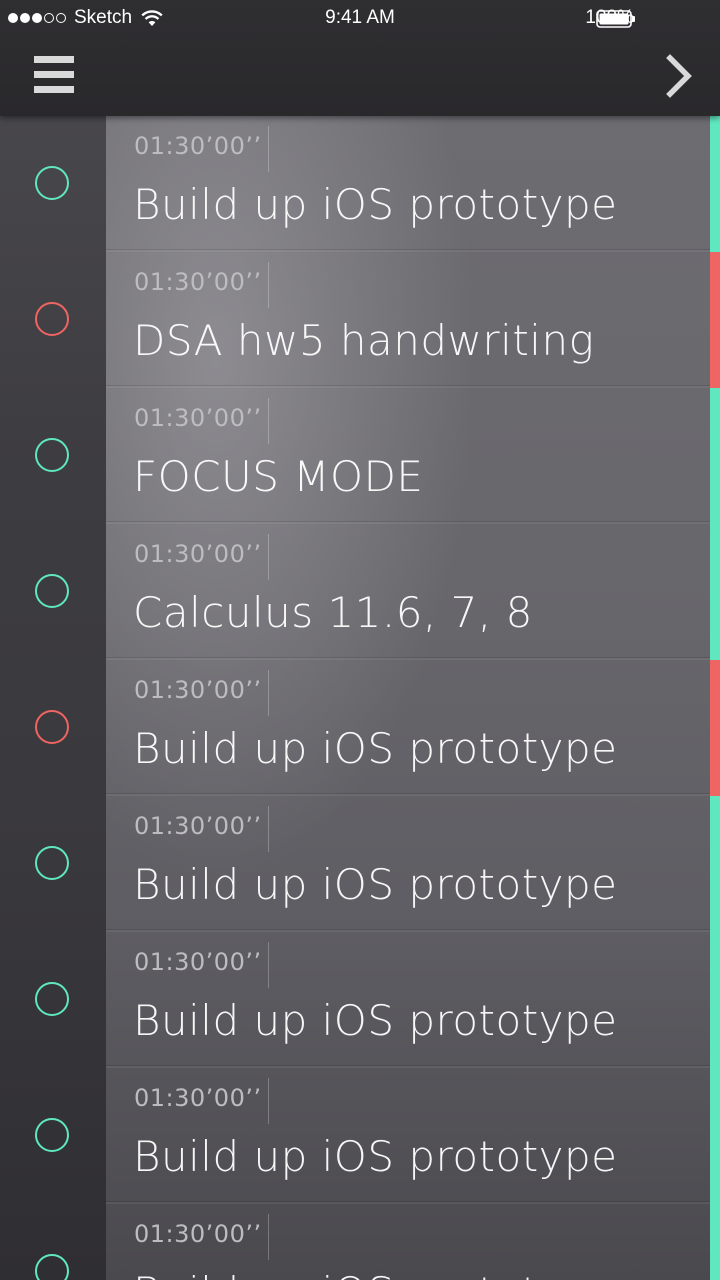  I want to click on nav-bar, so click(360, 77).